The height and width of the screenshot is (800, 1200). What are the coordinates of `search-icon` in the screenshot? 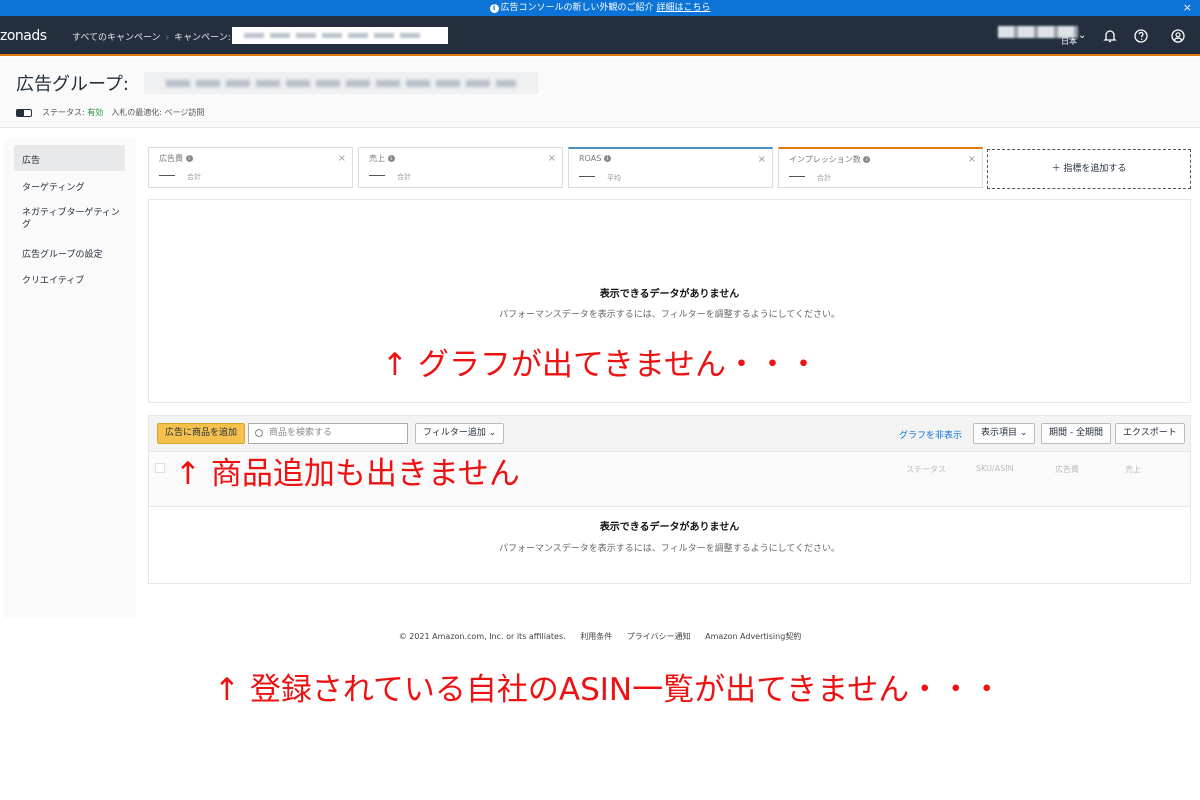 It's located at (259, 433).